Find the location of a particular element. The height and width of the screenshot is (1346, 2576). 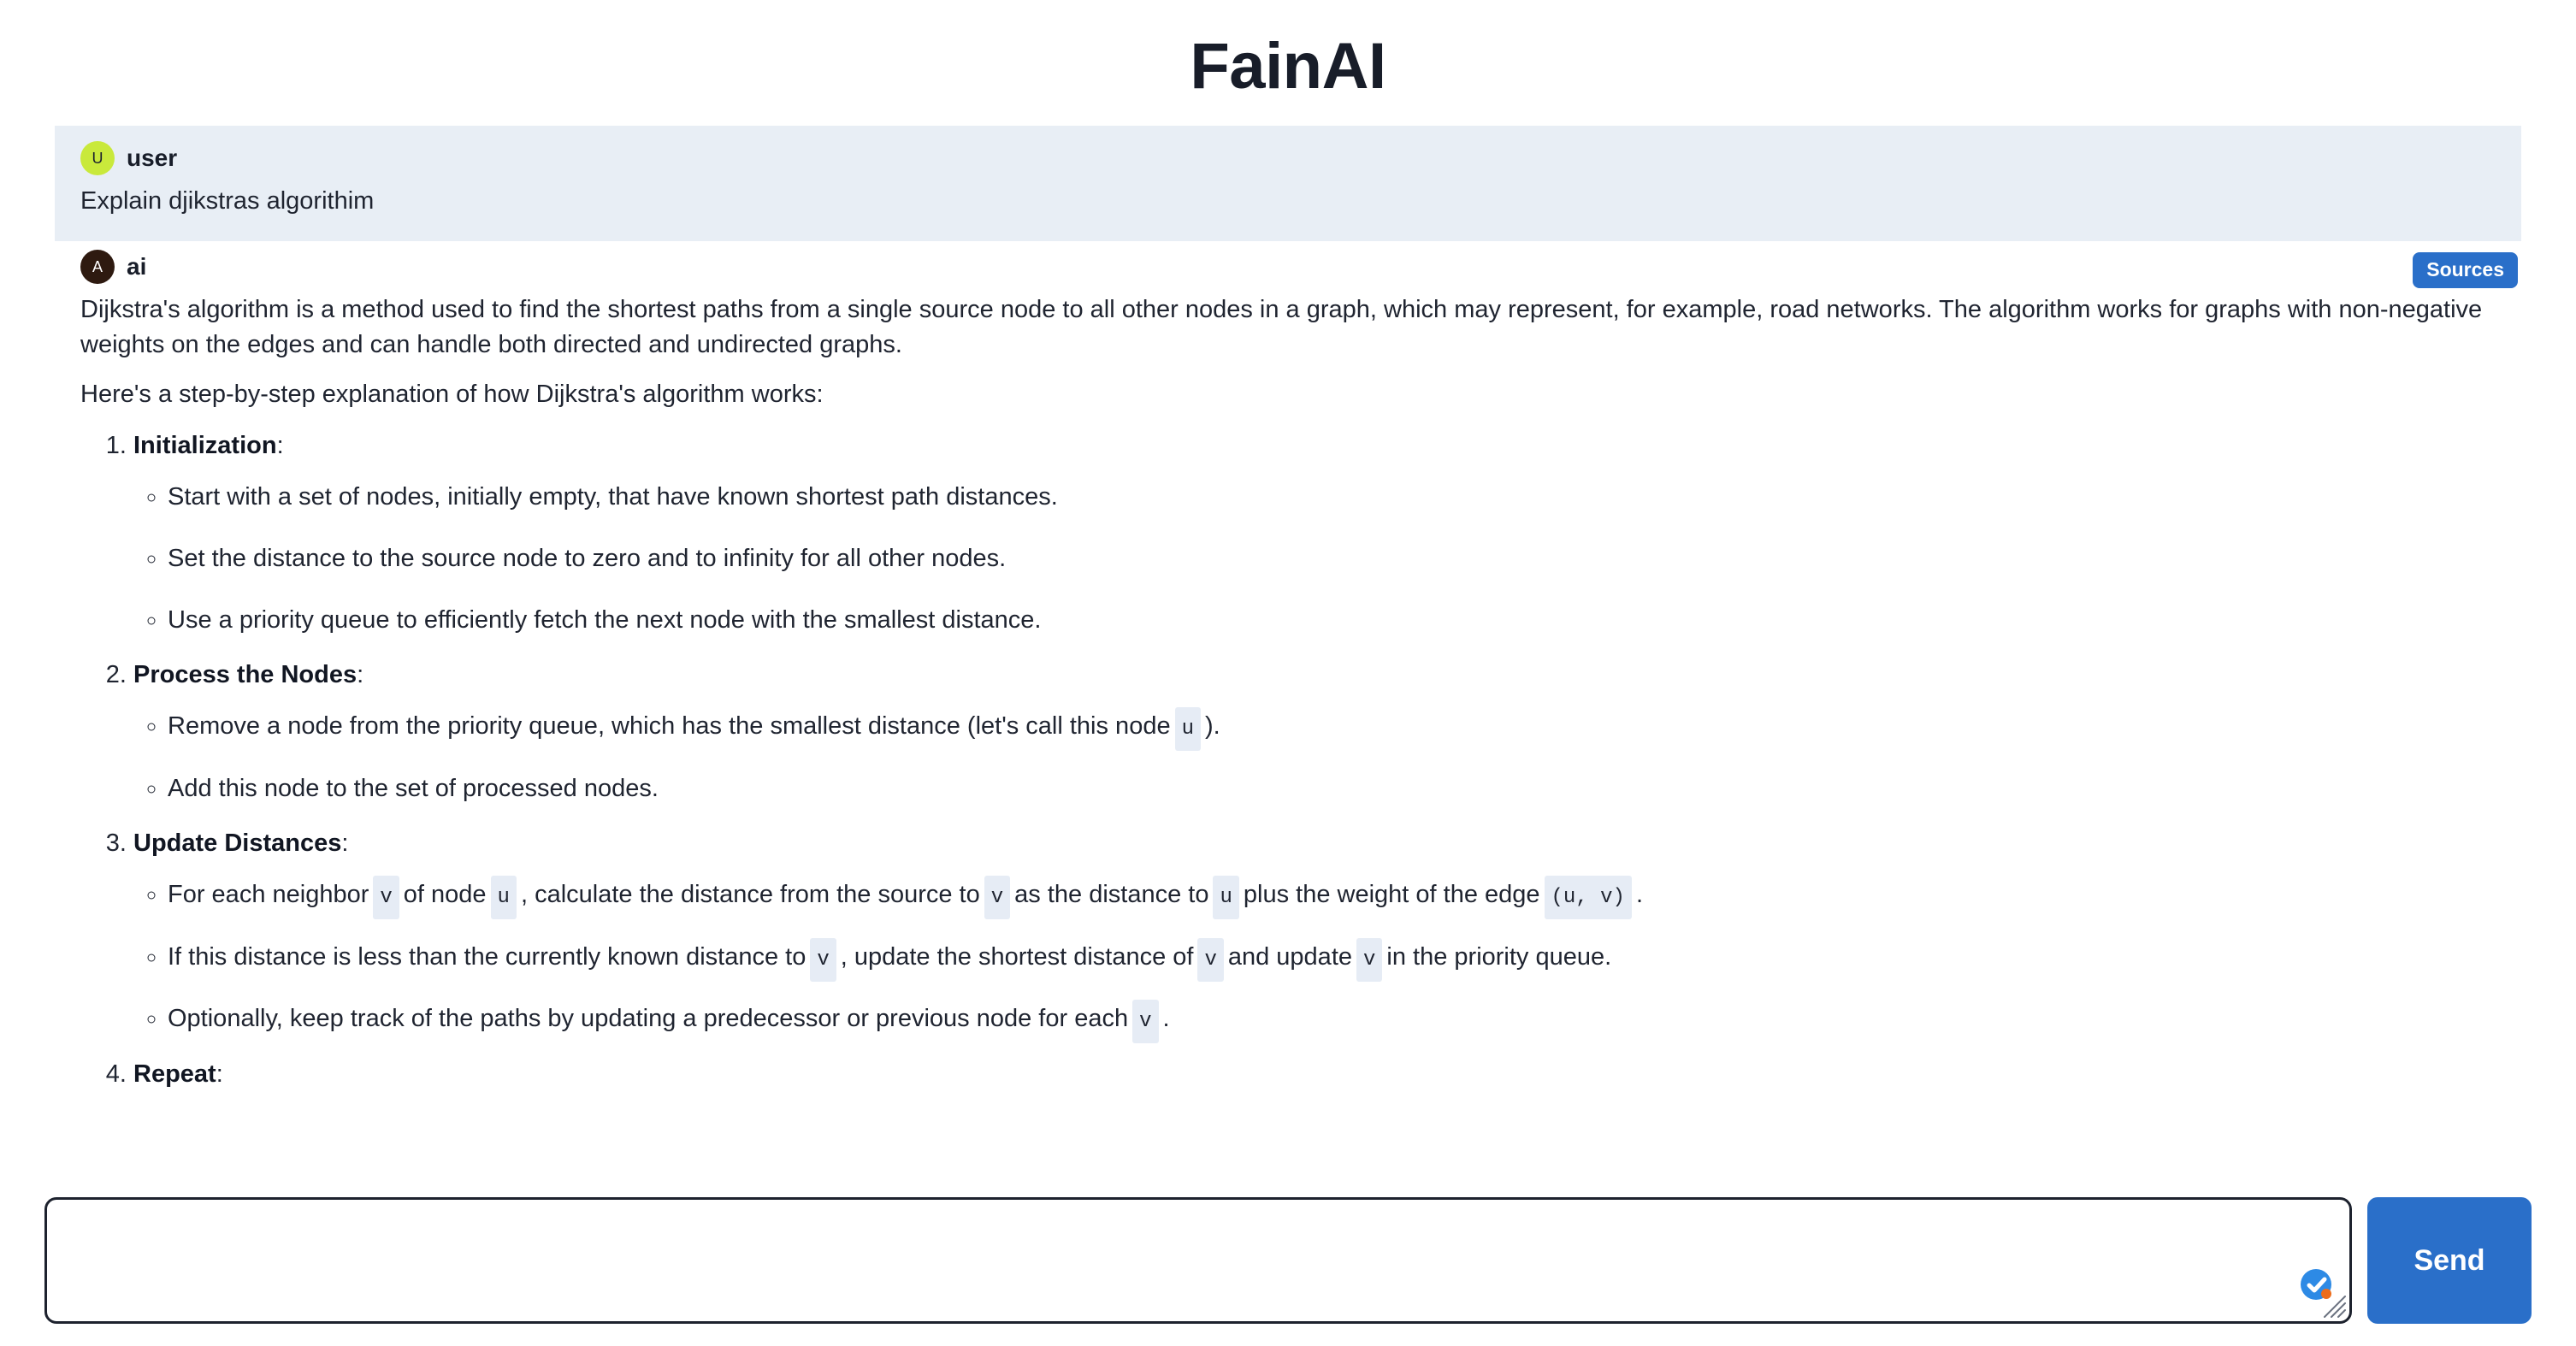

send-button: Send is located at coordinates (2449, 1261).